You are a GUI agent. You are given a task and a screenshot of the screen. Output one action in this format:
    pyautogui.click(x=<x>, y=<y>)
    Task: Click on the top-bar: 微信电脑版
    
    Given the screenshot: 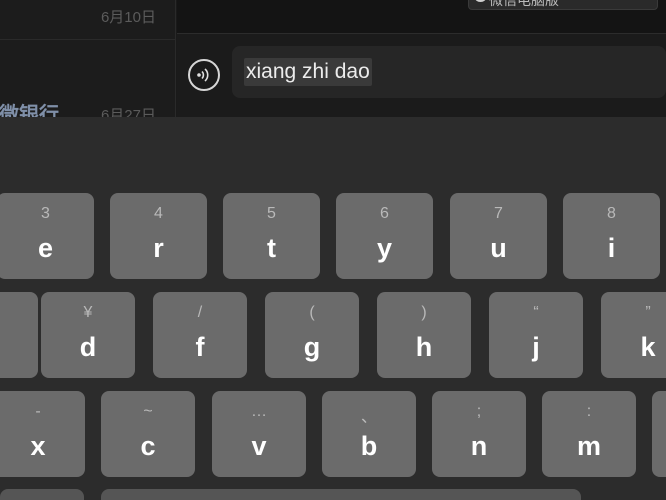 What is the action you would take?
    pyautogui.click(x=421, y=17)
    